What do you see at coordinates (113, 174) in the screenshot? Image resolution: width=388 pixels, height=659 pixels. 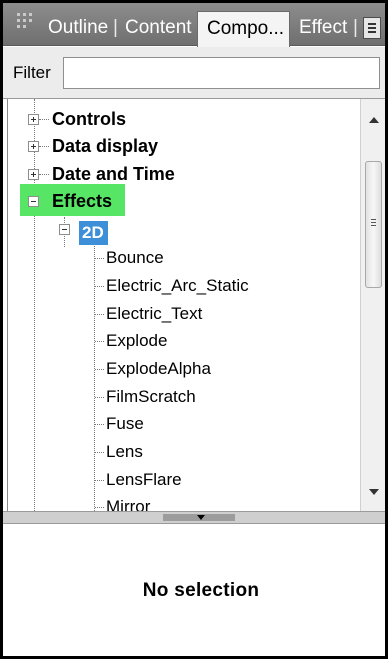 I see `tree-node-label: Date and Time` at bounding box center [113, 174].